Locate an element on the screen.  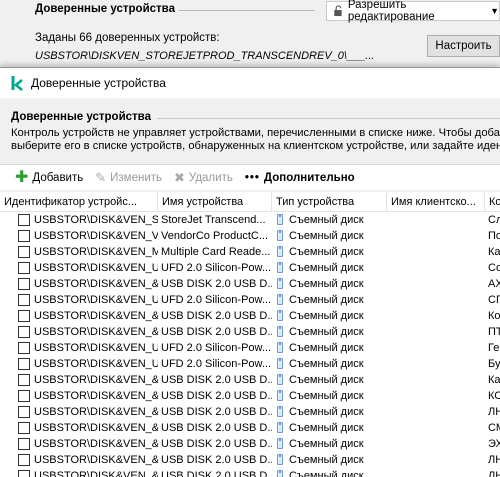
add-label: Добавить is located at coordinates (58, 177).